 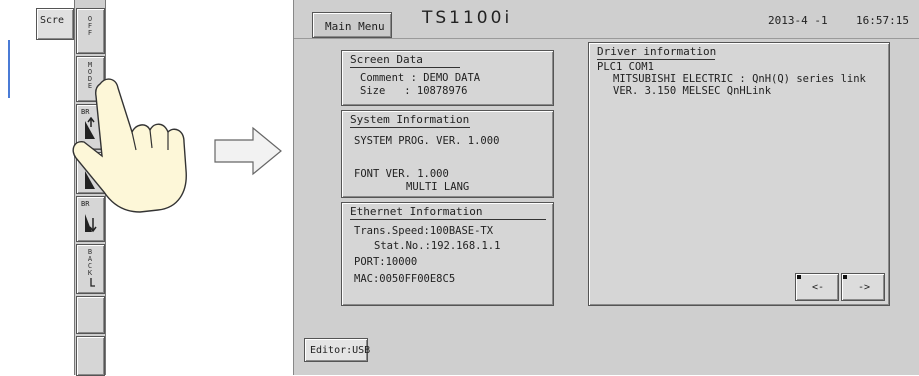 I want to click on driver-next-button: ->, so click(x=863, y=287).